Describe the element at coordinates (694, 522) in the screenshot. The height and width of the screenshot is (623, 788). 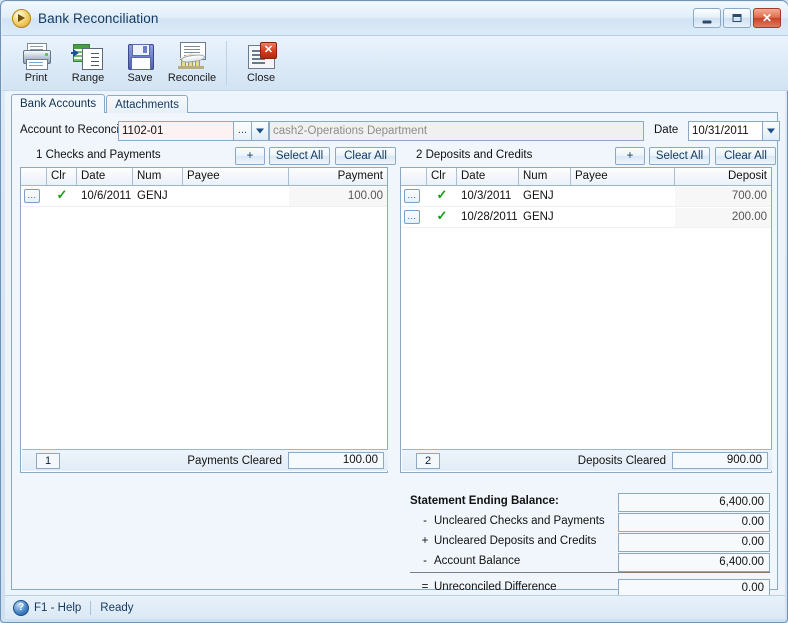
I see `uncleared-checks-value: 0.00` at that location.